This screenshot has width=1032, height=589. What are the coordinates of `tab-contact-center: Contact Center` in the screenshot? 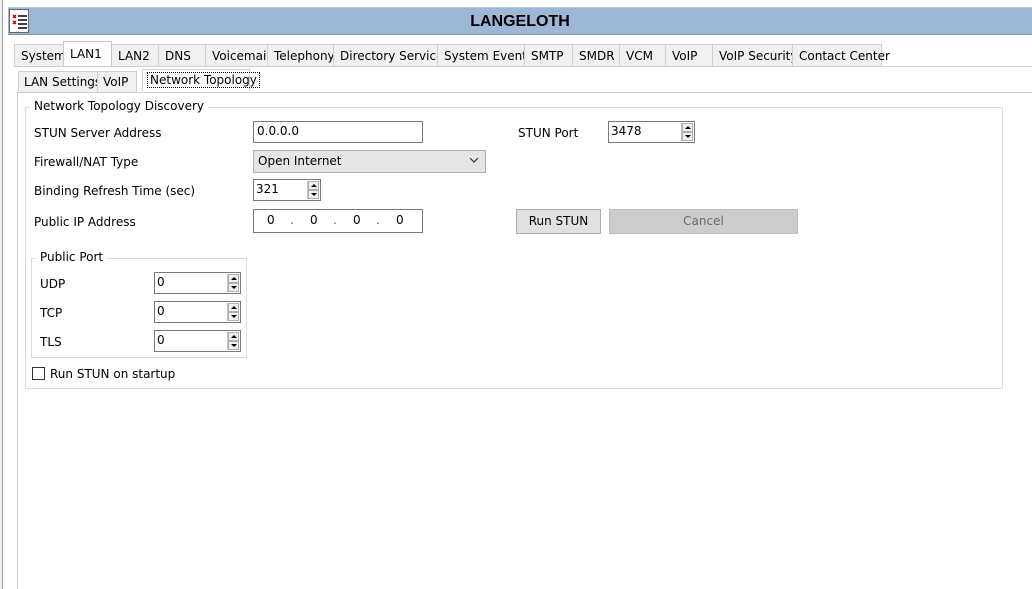 It's located at (841, 55).